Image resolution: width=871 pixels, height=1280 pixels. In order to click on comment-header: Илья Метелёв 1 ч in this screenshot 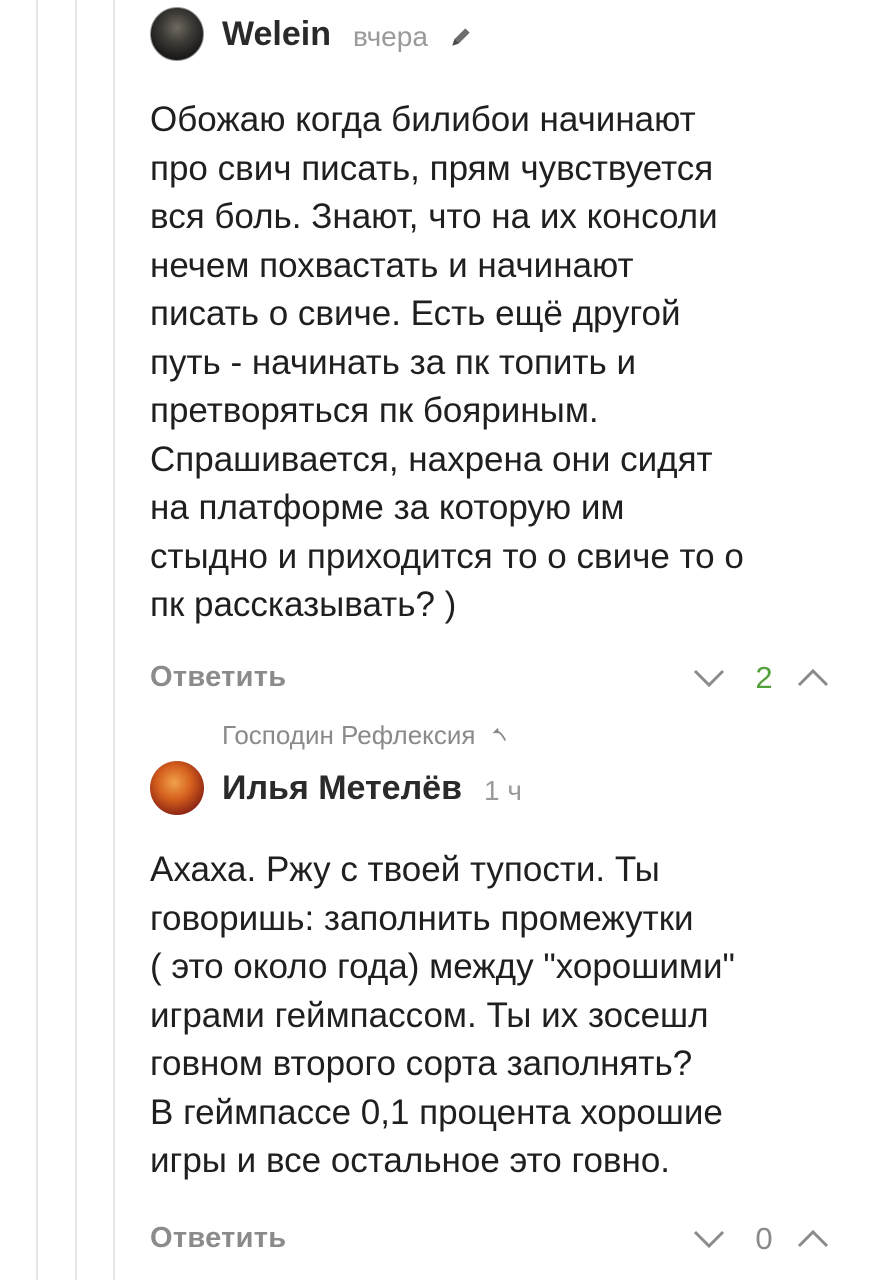, I will do `click(495, 788)`.